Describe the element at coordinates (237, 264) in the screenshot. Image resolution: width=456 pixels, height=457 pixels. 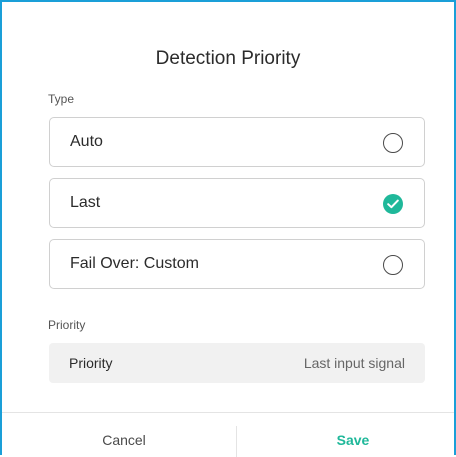
I see `type-option-fail-over-custom: Fail Over: Custom` at that location.